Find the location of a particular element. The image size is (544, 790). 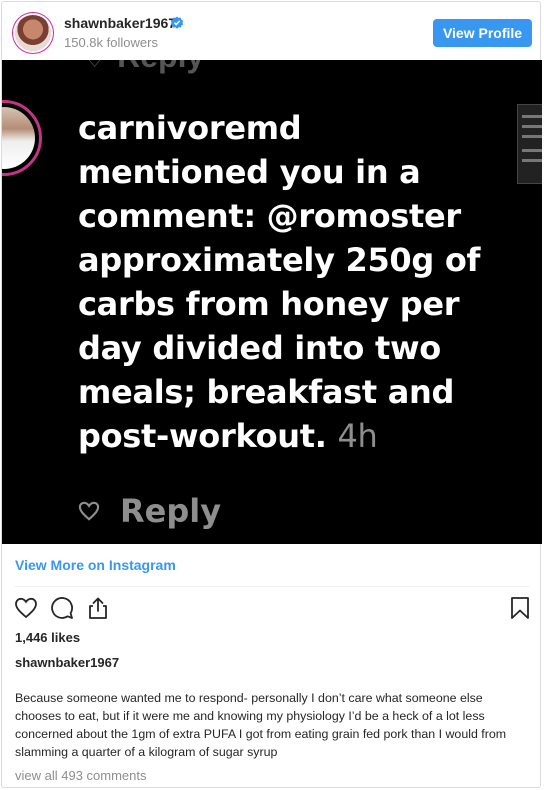

side-thumbnail is located at coordinates (529, 144).